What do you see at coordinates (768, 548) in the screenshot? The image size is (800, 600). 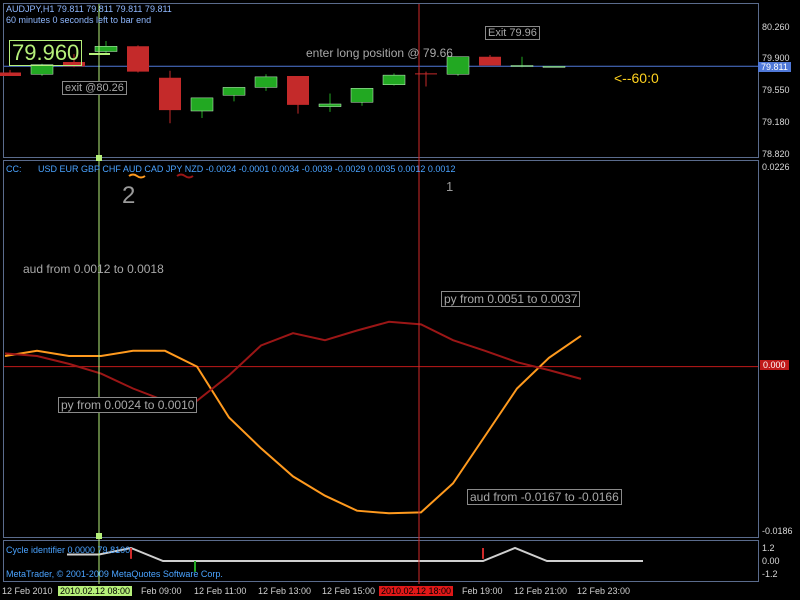 I see `cycle-axis-label: 1.2` at bounding box center [768, 548].